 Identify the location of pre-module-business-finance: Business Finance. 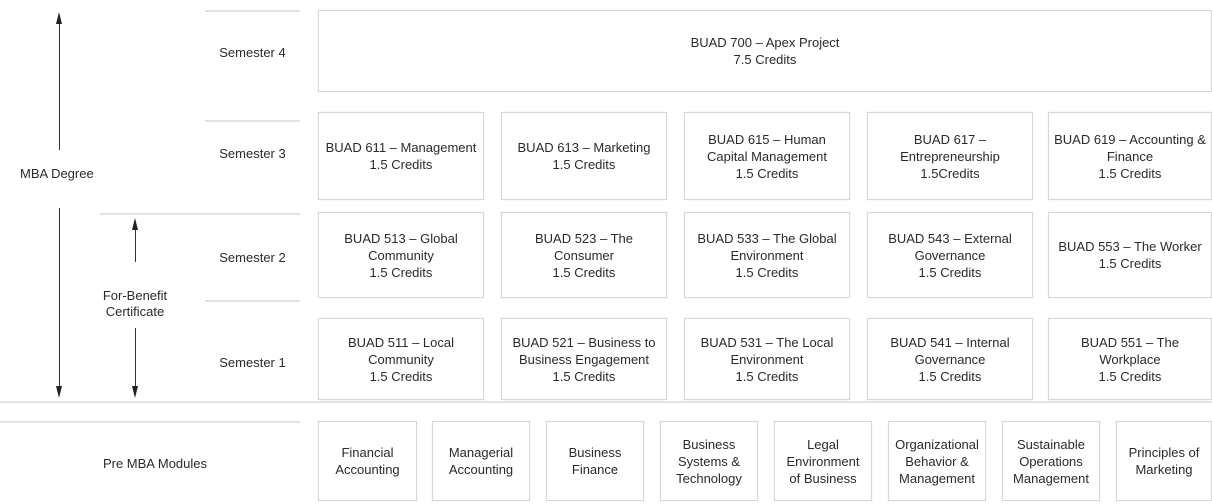
(595, 461).